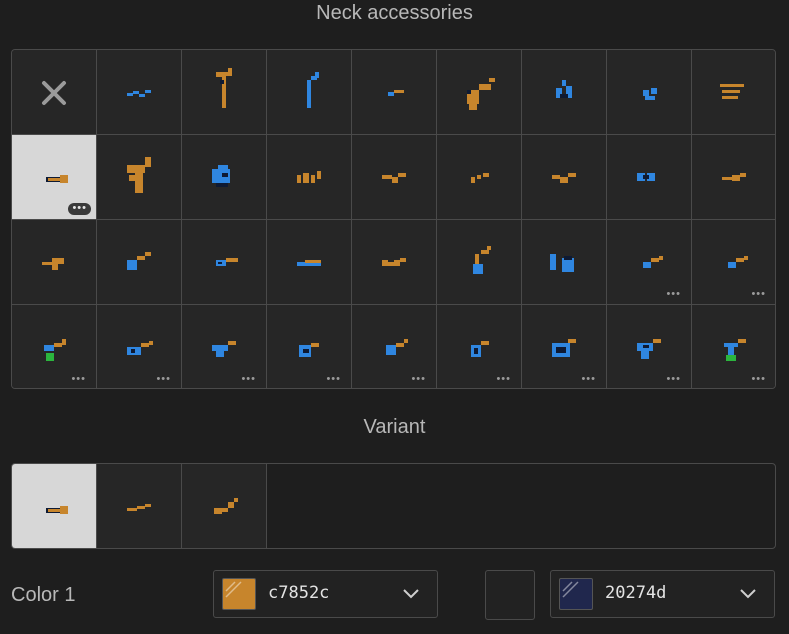 This screenshot has width=789, height=634. I want to click on color1-swatch, so click(239, 594).